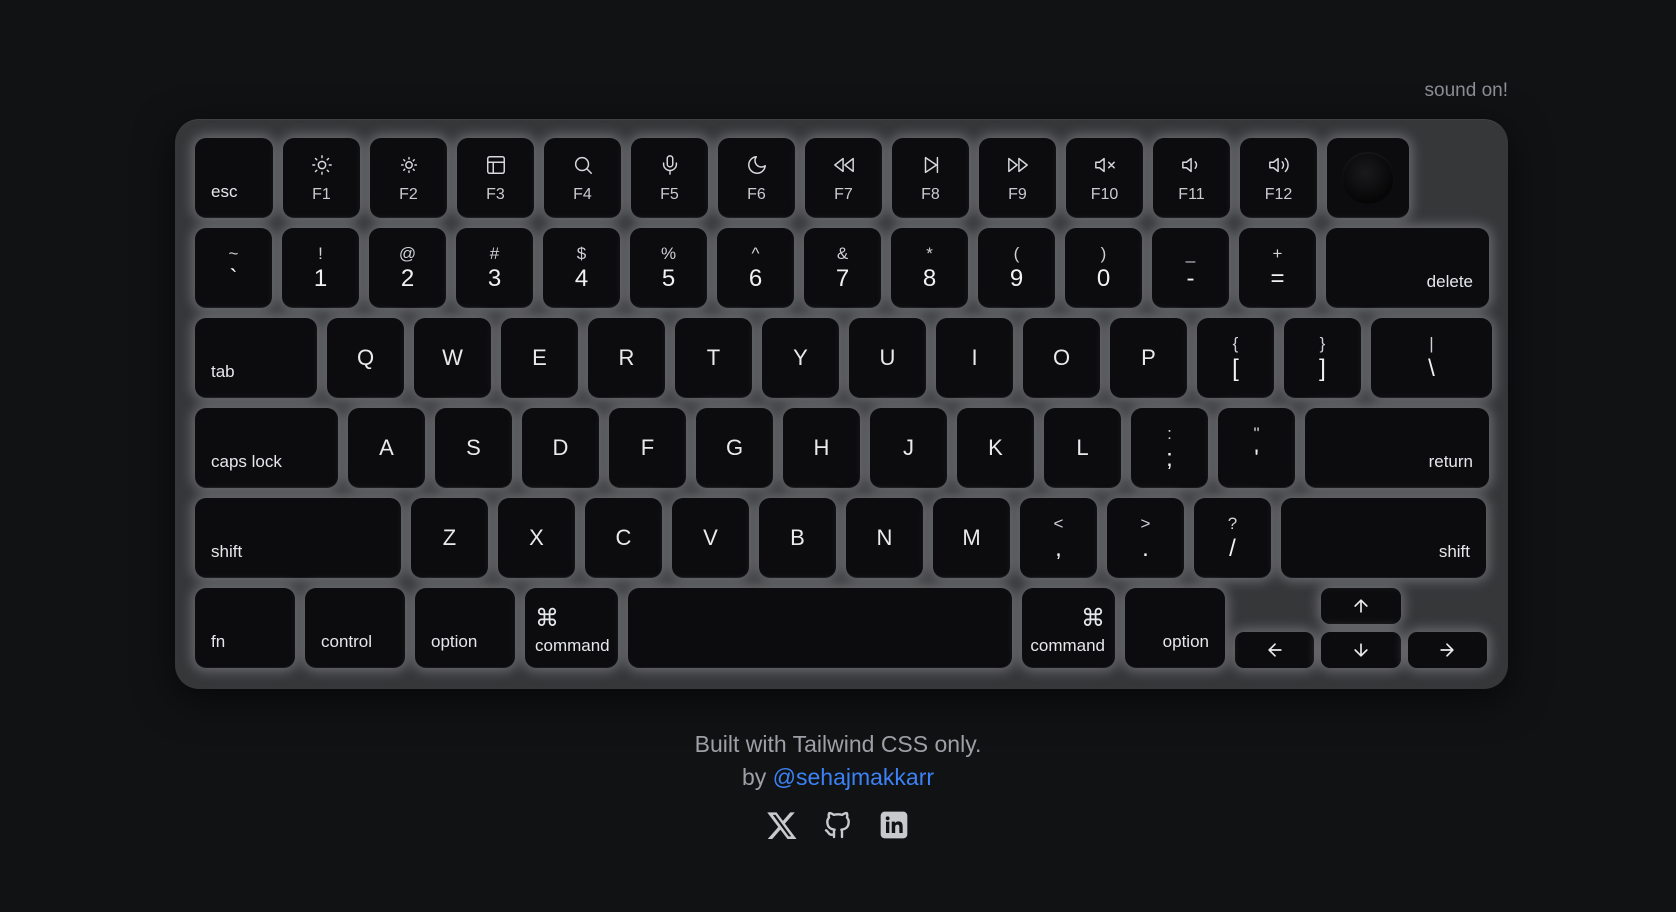 Image resolution: width=1676 pixels, height=912 pixels. I want to click on key-equals: + =, so click(1277, 268).